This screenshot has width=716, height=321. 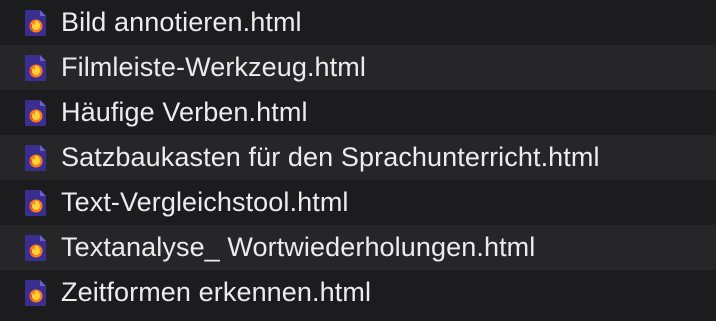 I want to click on file-name: Textanalyse_ Wortwiederholungen.html, so click(x=298, y=246).